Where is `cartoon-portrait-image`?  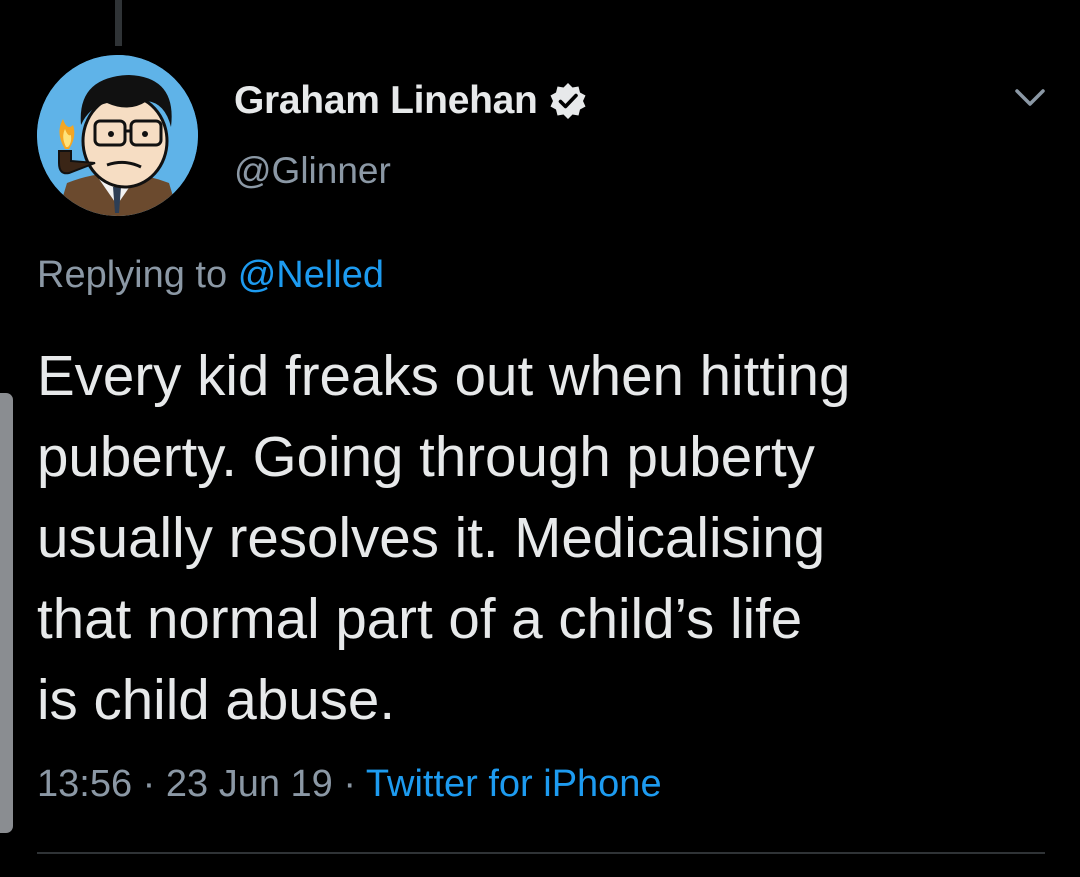
cartoon-portrait-image is located at coordinates (117, 135).